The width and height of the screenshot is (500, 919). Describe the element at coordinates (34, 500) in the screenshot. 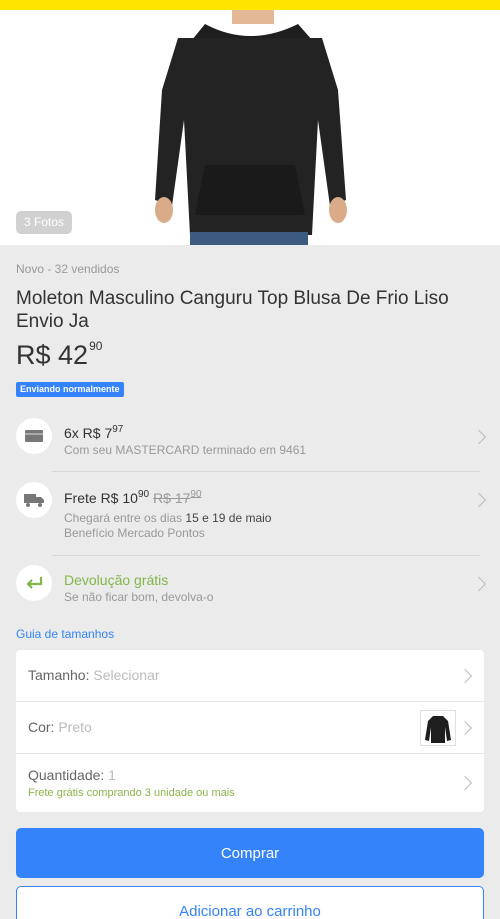

I see `truck-icon` at that location.